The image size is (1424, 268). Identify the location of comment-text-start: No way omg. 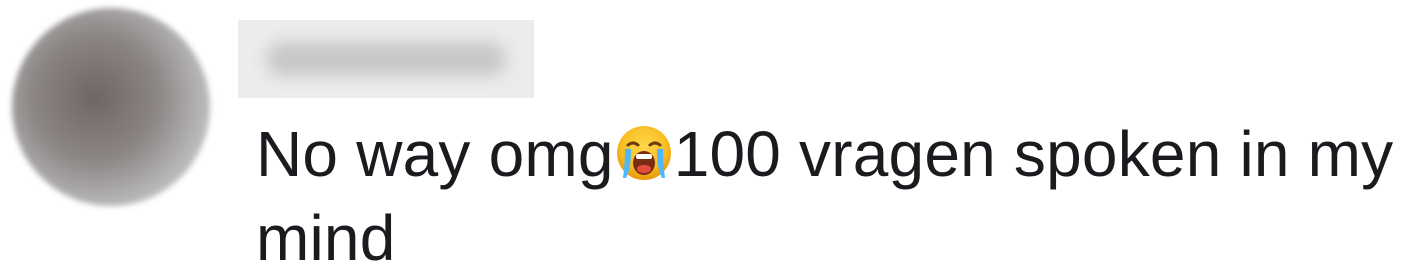
(435, 154).